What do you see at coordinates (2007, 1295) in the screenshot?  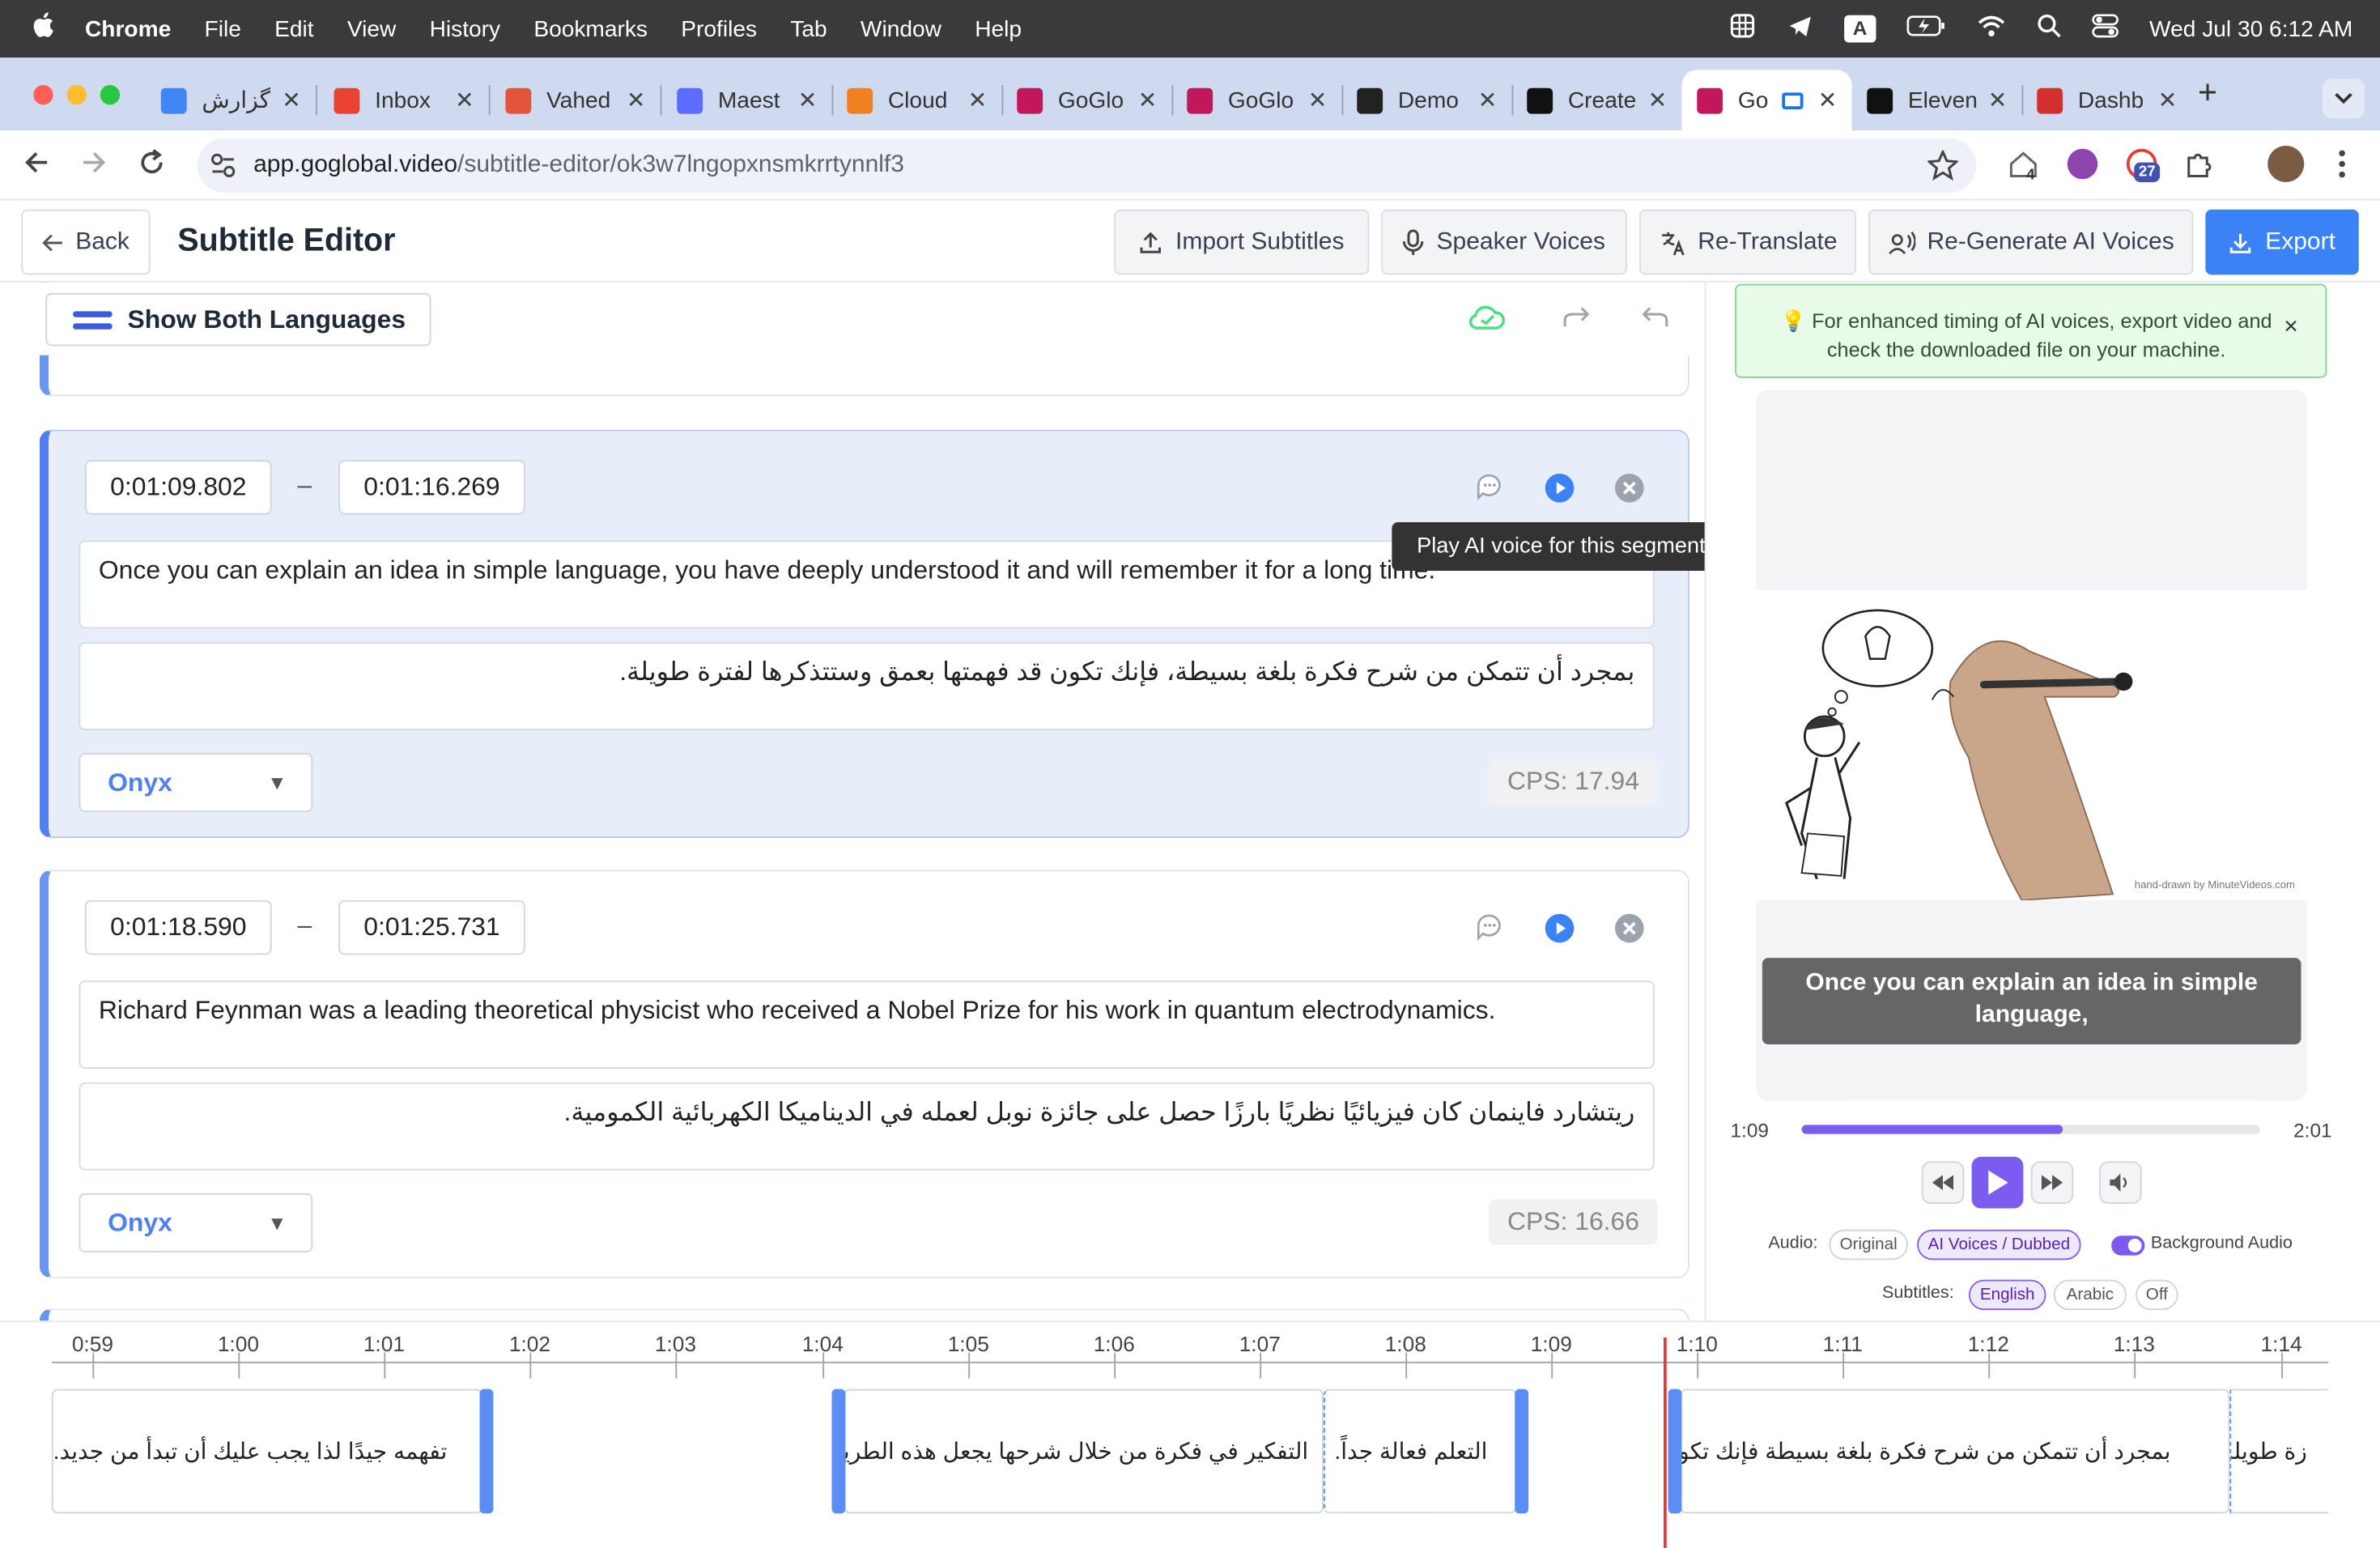 I see `subtitle-english-pill: English` at bounding box center [2007, 1295].